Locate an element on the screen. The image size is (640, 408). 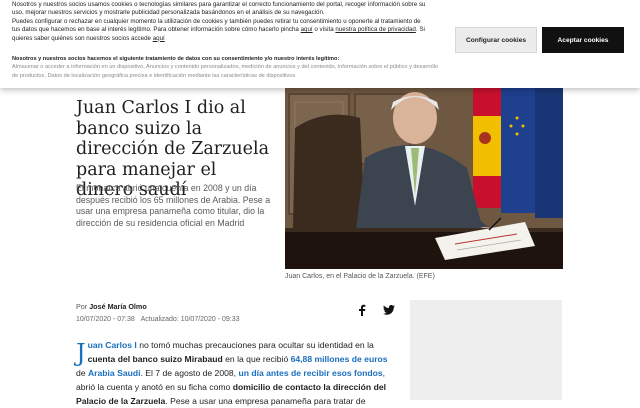
byline-prefix: Por is located at coordinates (82, 306).